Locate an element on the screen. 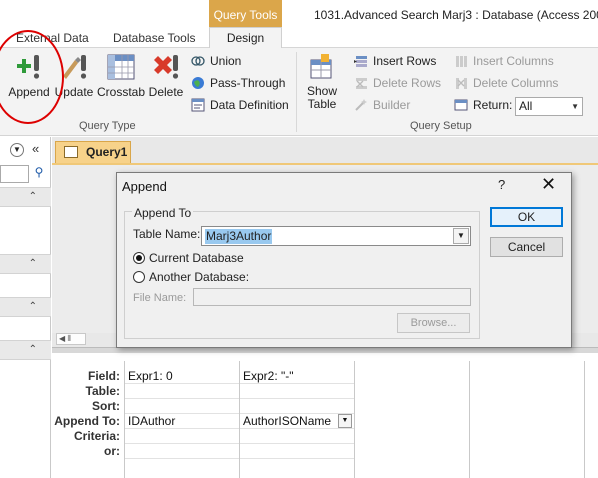  union-icon is located at coordinates (198, 61).